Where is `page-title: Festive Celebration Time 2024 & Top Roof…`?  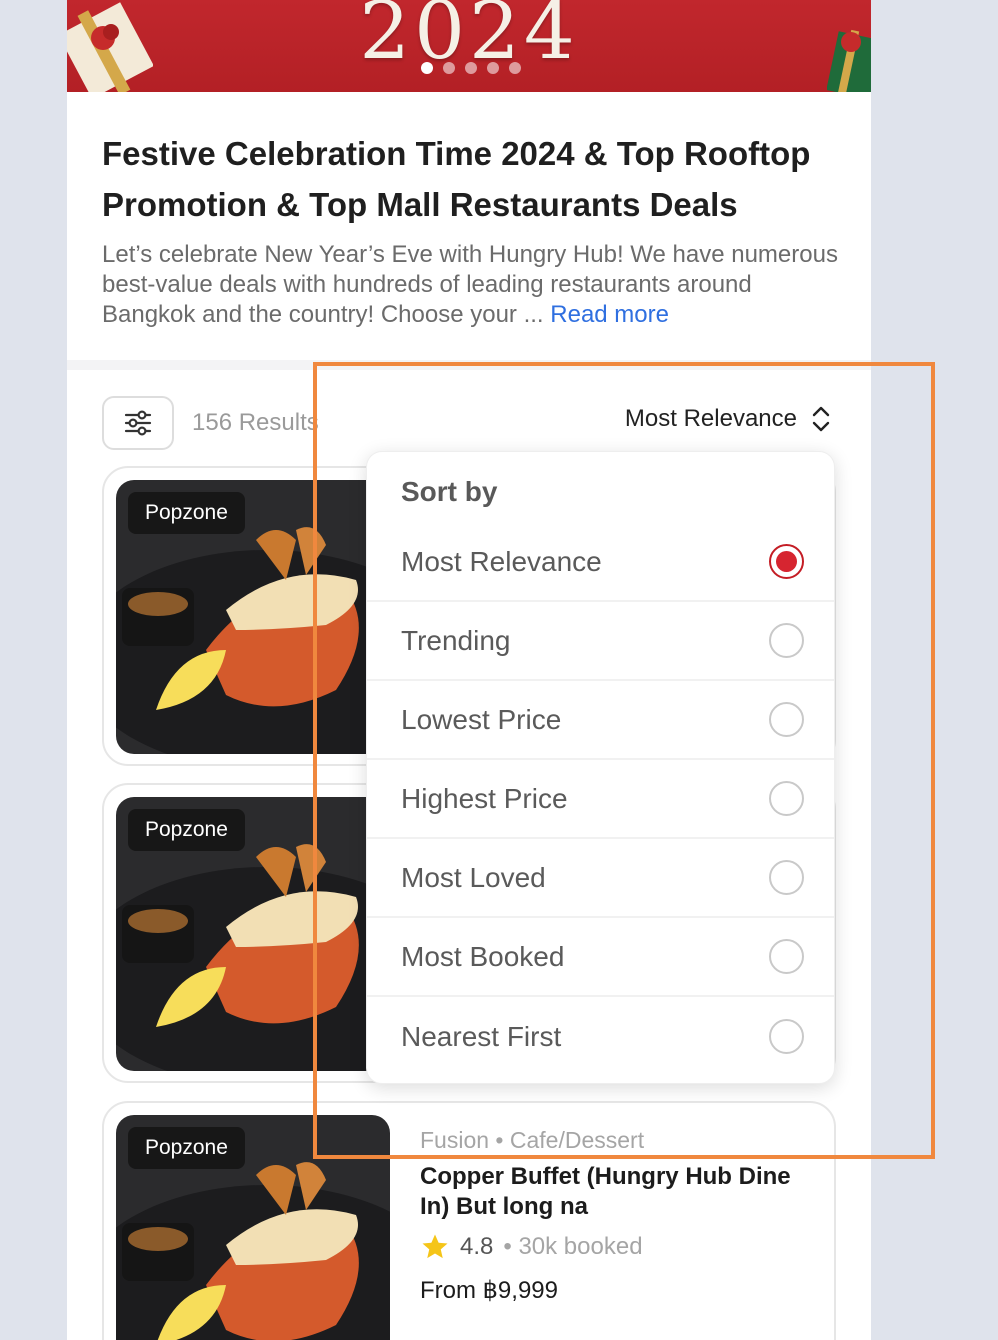 page-title: Festive Celebration Time 2024 & Top Roof… is located at coordinates (456, 179).